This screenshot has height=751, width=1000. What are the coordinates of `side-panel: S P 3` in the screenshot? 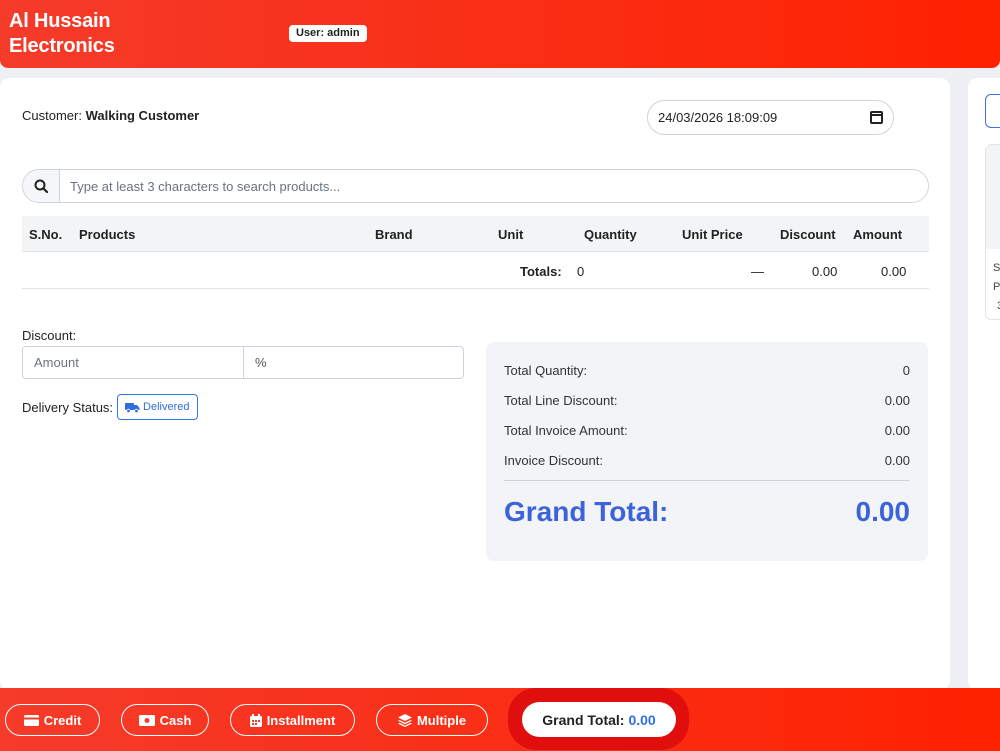 It's located at (984, 384).